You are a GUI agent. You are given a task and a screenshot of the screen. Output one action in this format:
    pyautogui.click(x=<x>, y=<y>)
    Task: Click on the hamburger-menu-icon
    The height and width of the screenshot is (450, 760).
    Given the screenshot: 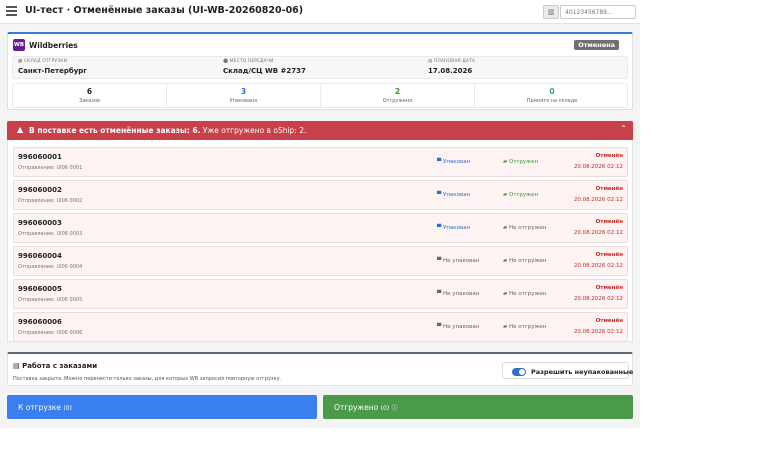 What is the action you would take?
    pyautogui.click(x=11, y=11)
    